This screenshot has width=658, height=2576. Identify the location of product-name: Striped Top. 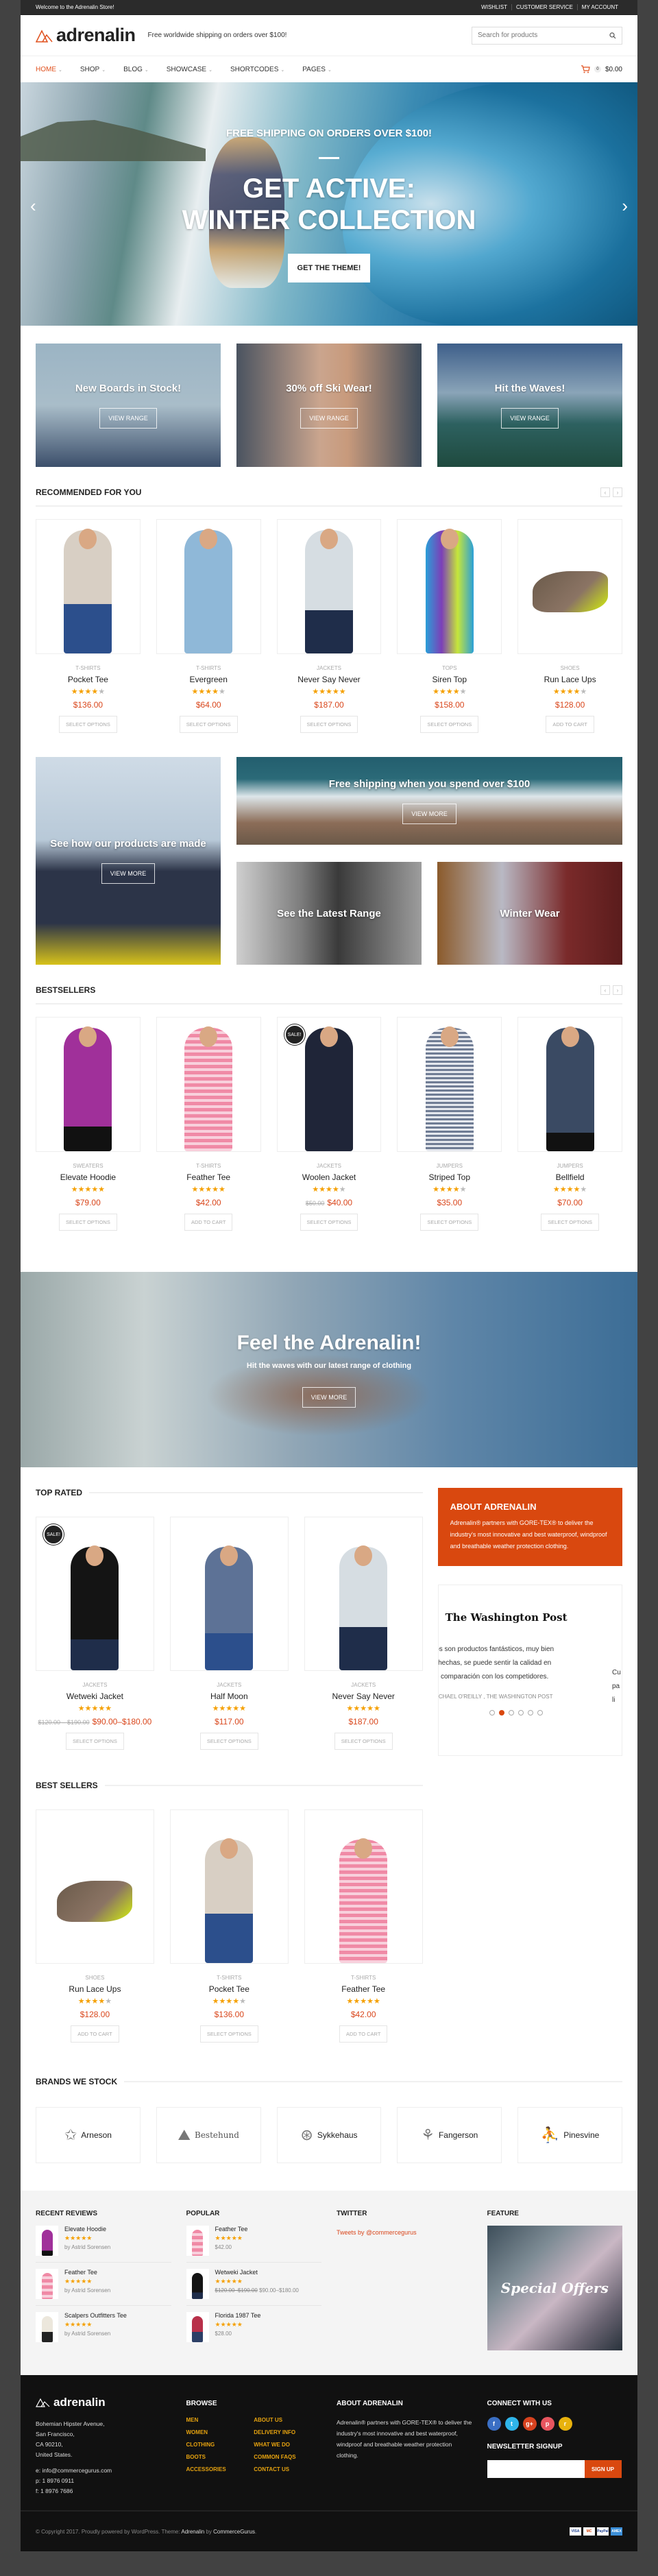
(449, 1177).